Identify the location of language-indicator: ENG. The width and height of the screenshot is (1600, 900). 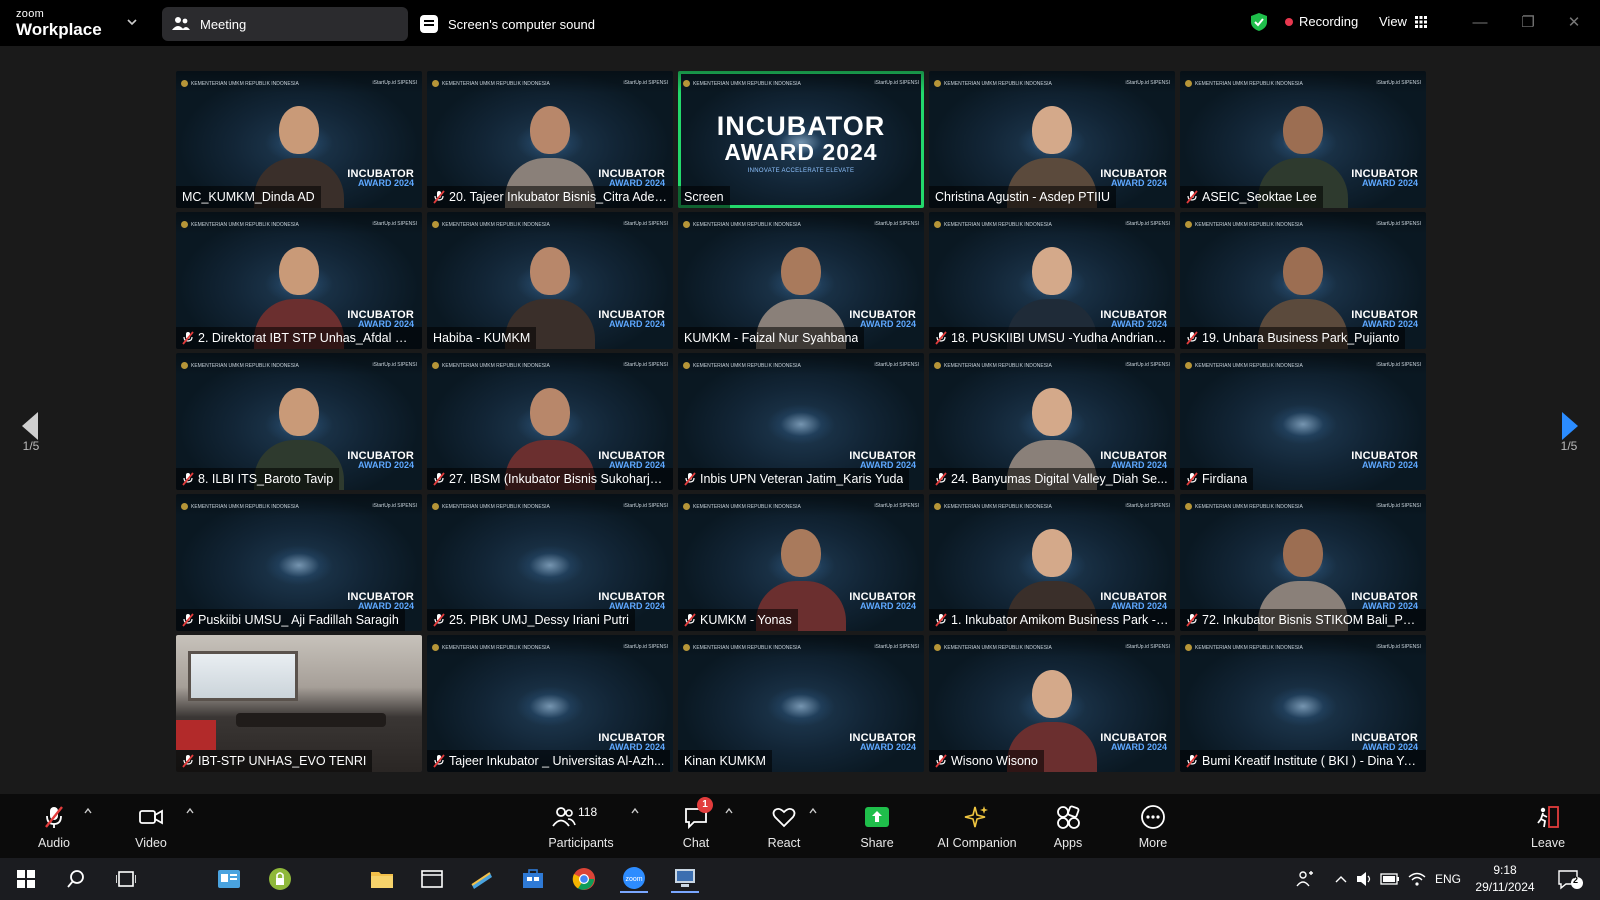
(1448, 879).